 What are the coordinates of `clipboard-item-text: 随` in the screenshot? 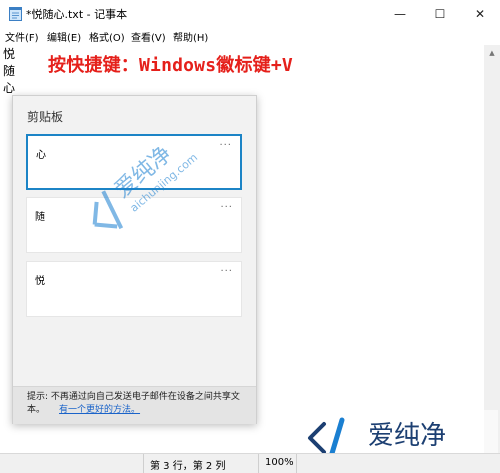 It's located at (40, 217).